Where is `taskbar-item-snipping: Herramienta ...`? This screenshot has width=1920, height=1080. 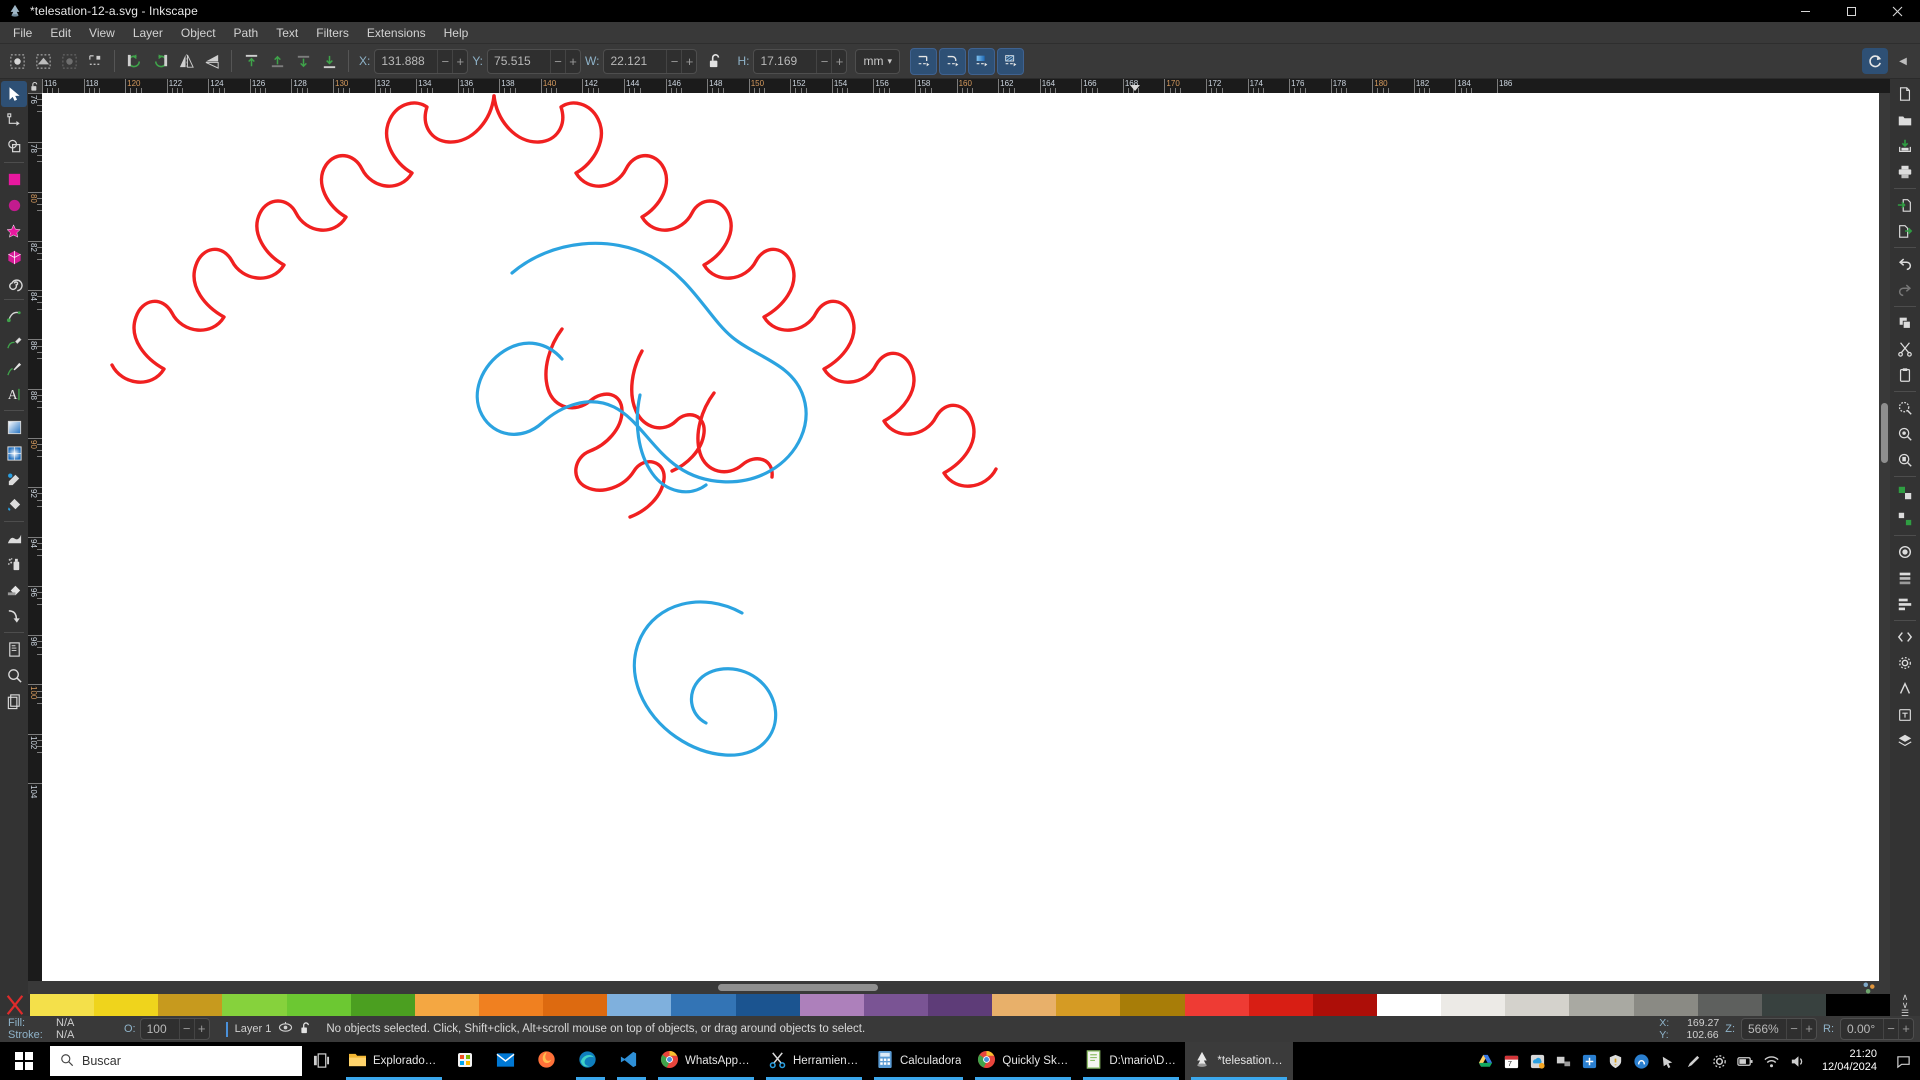 taskbar-item-snipping: Herramienta ... is located at coordinates (814, 1061).